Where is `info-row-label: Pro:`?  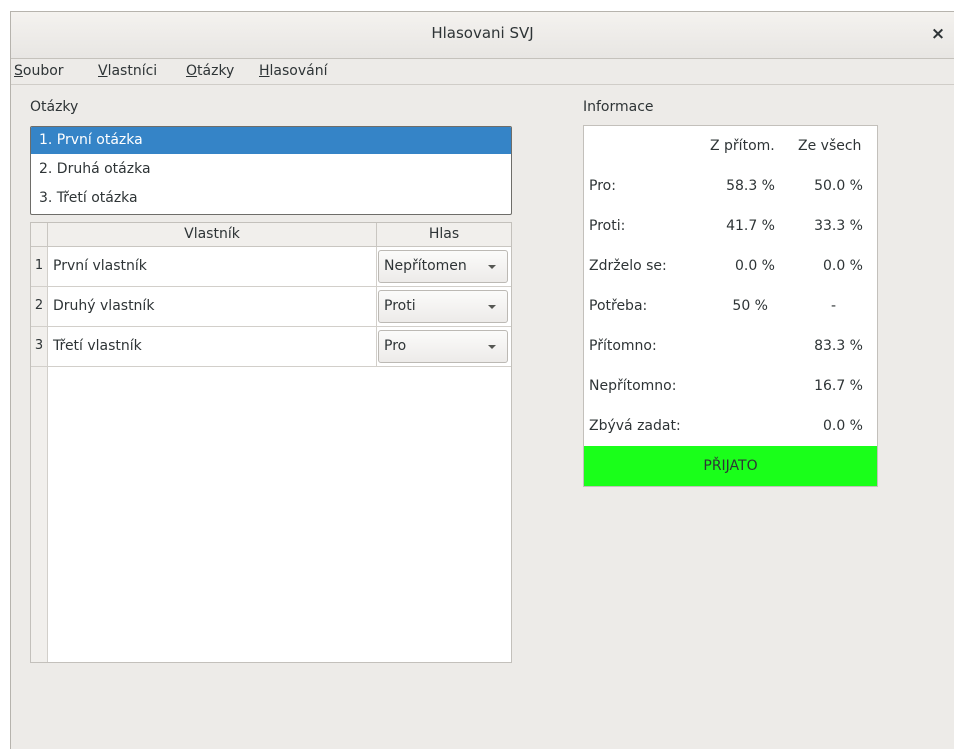
info-row-label: Pro: is located at coordinates (602, 186).